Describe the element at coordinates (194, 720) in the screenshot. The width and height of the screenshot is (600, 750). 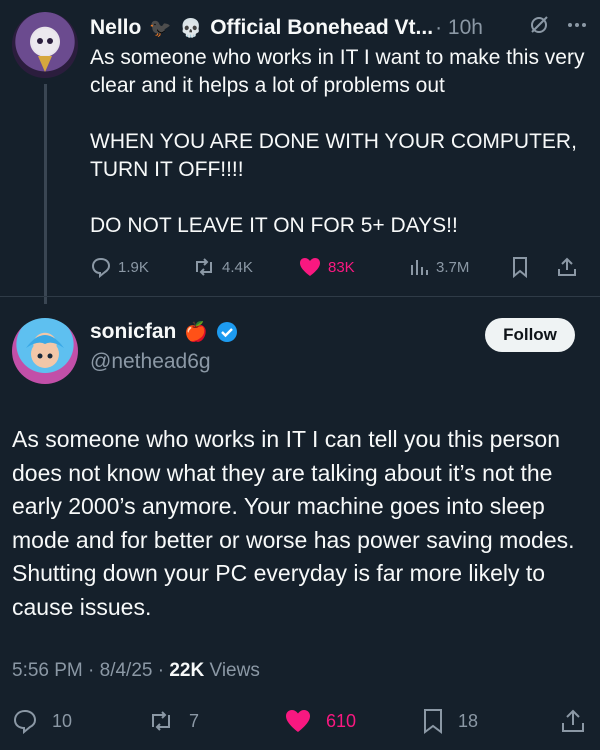
I see `repost-count: 7` at that location.